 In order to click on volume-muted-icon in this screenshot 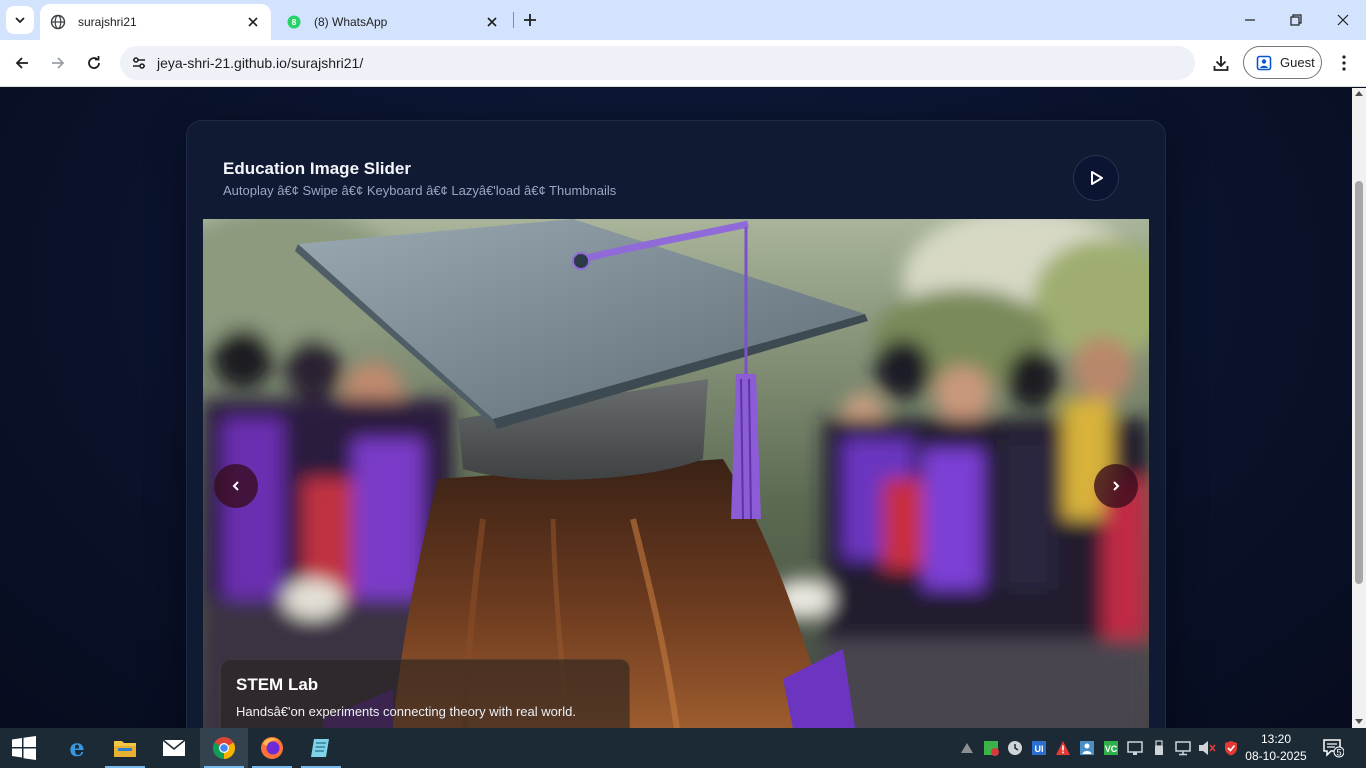, I will do `click(1207, 748)`.